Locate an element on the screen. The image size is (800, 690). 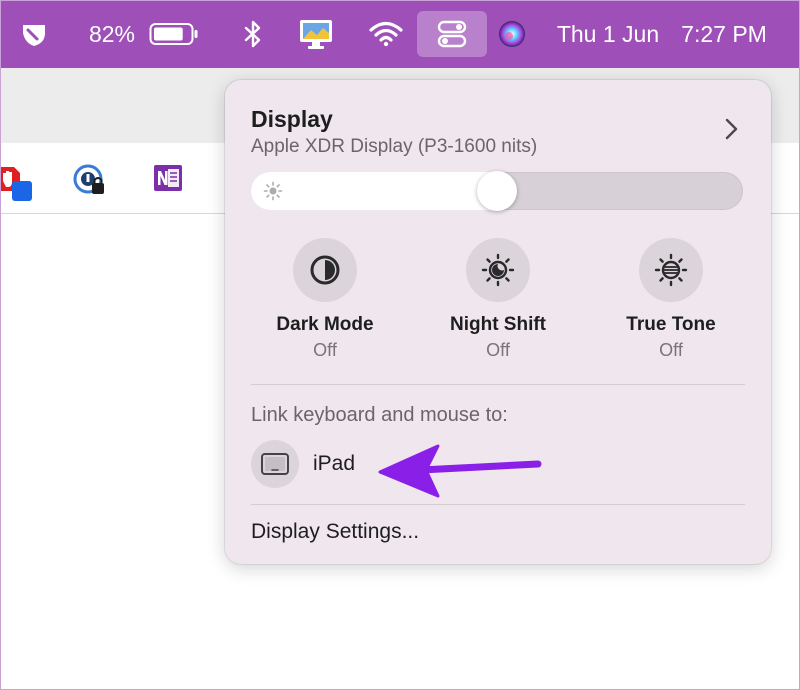
link-keyboard-title: Link keyboard and mouse to: is located at coordinates (379, 415).